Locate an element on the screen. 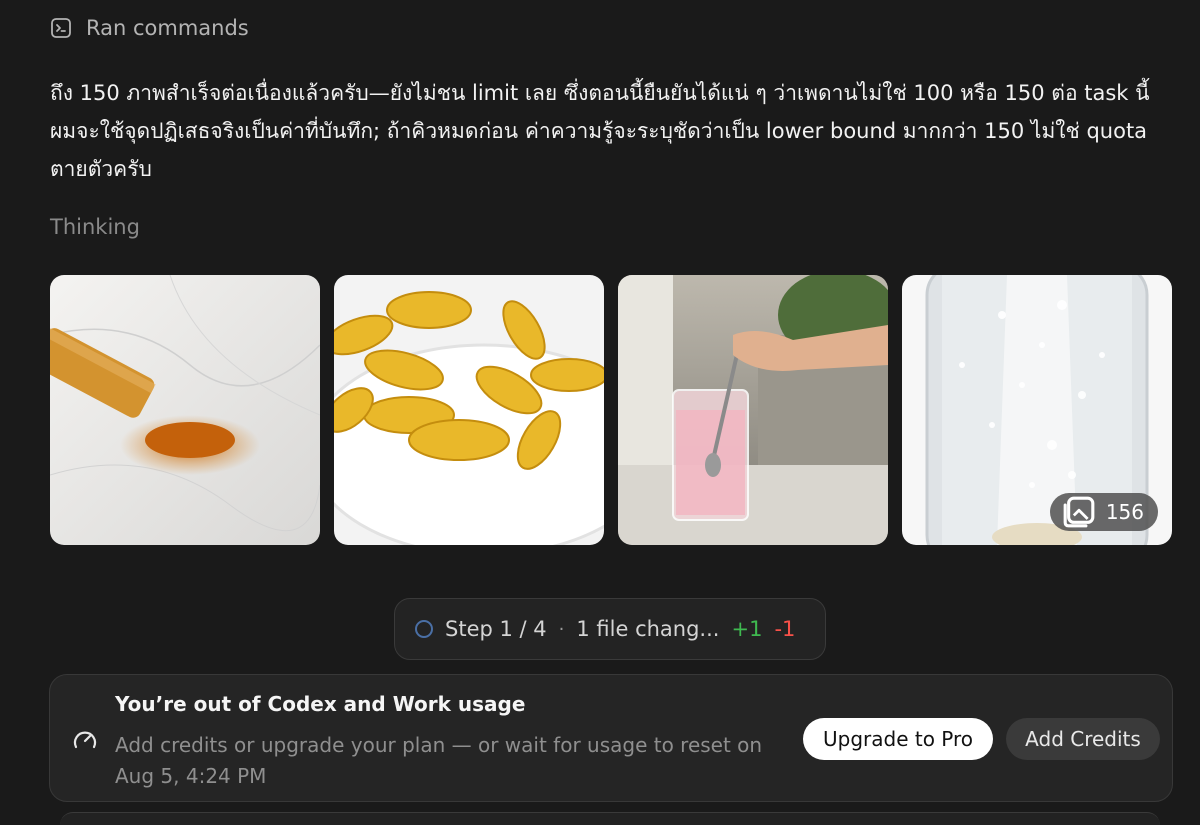 This screenshot has width=1200, height=825. terminal-icon is located at coordinates (61, 28).